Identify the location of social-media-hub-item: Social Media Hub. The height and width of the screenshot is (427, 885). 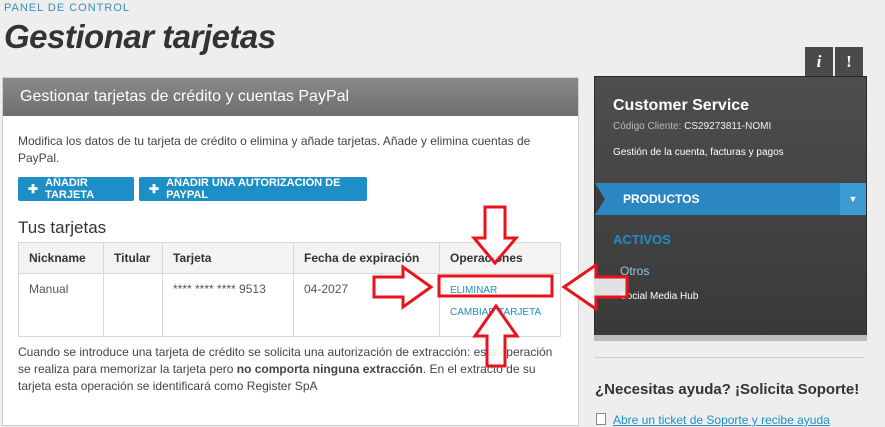
(659, 296).